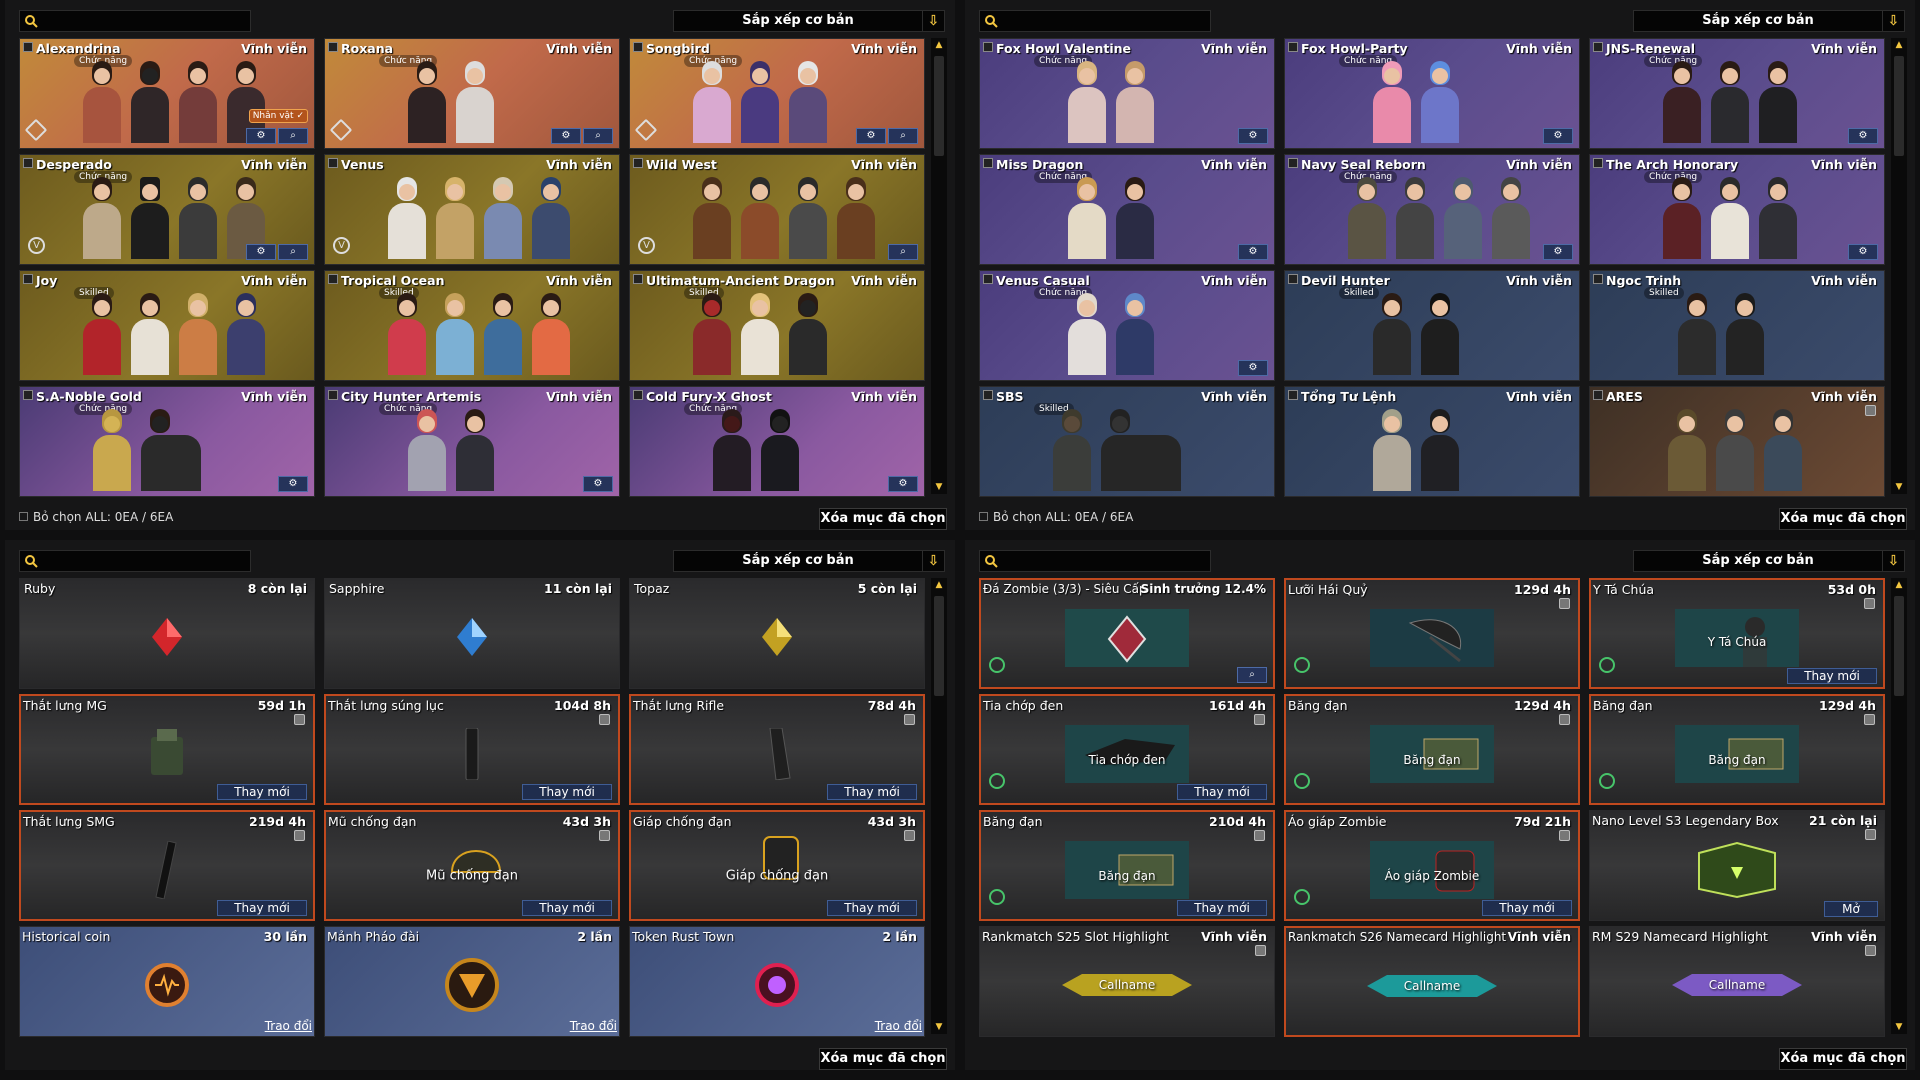 The width and height of the screenshot is (1920, 1080). What do you see at coordinates (1127, 441) in the screenshot?
I see `character-card: SBS Vĩnh viễn Skilled` at bounding box center [1127, 441].